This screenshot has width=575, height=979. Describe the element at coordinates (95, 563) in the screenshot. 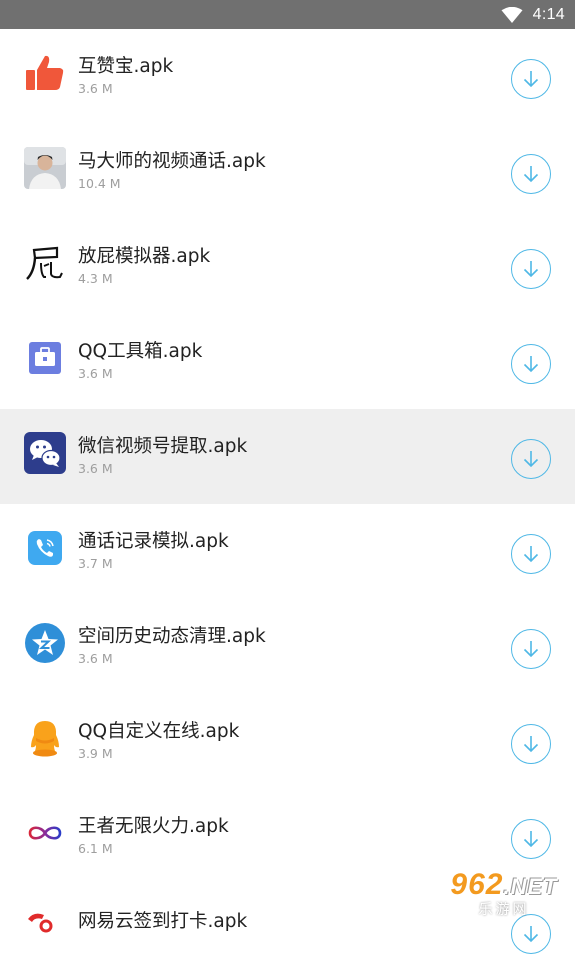

I see `file-size: 3.7 M` at that location.